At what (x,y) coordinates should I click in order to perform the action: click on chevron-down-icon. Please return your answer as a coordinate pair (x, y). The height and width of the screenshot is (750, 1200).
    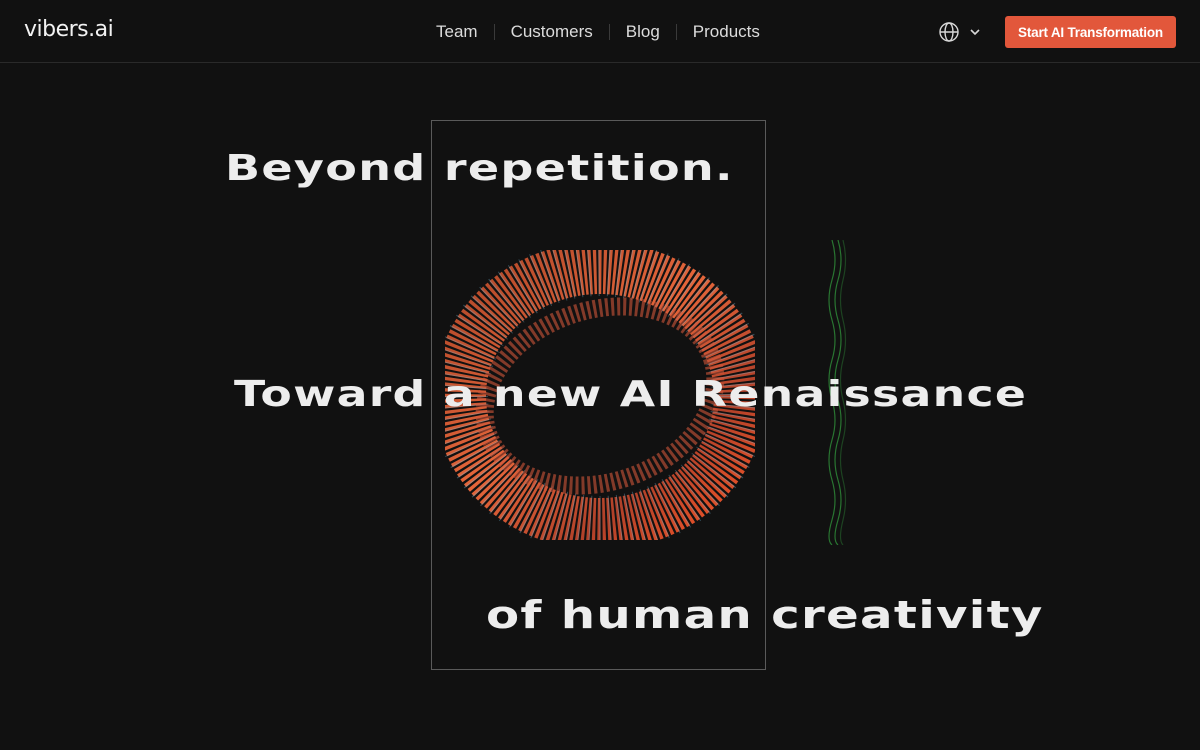
    Looking at the image, I should click on (975, 34).